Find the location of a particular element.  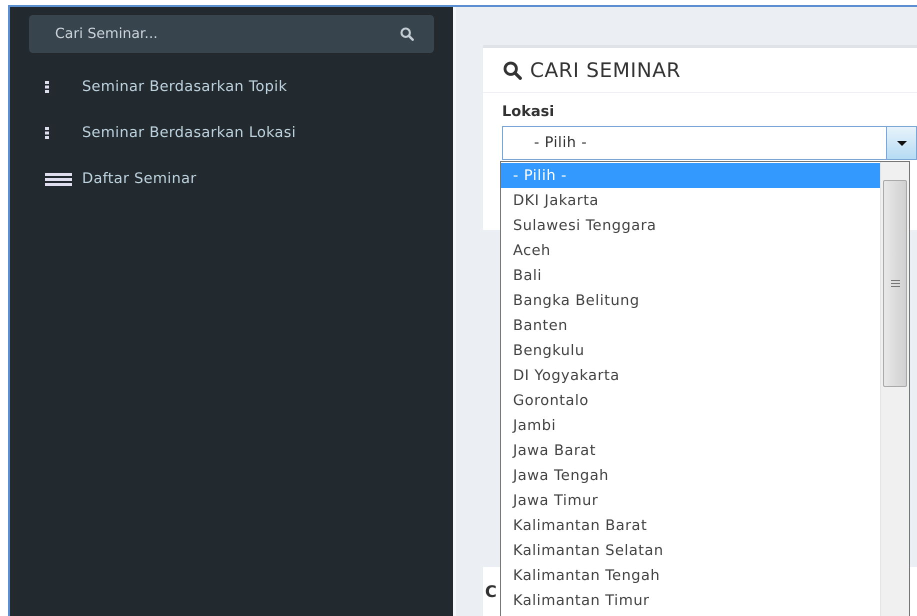

list-icon is located at coordinates (58, 179).